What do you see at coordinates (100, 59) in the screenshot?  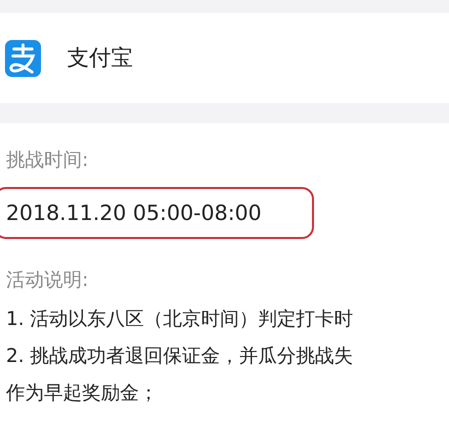 I see `app-name: 支付宝` at bounding box center [100, 59].